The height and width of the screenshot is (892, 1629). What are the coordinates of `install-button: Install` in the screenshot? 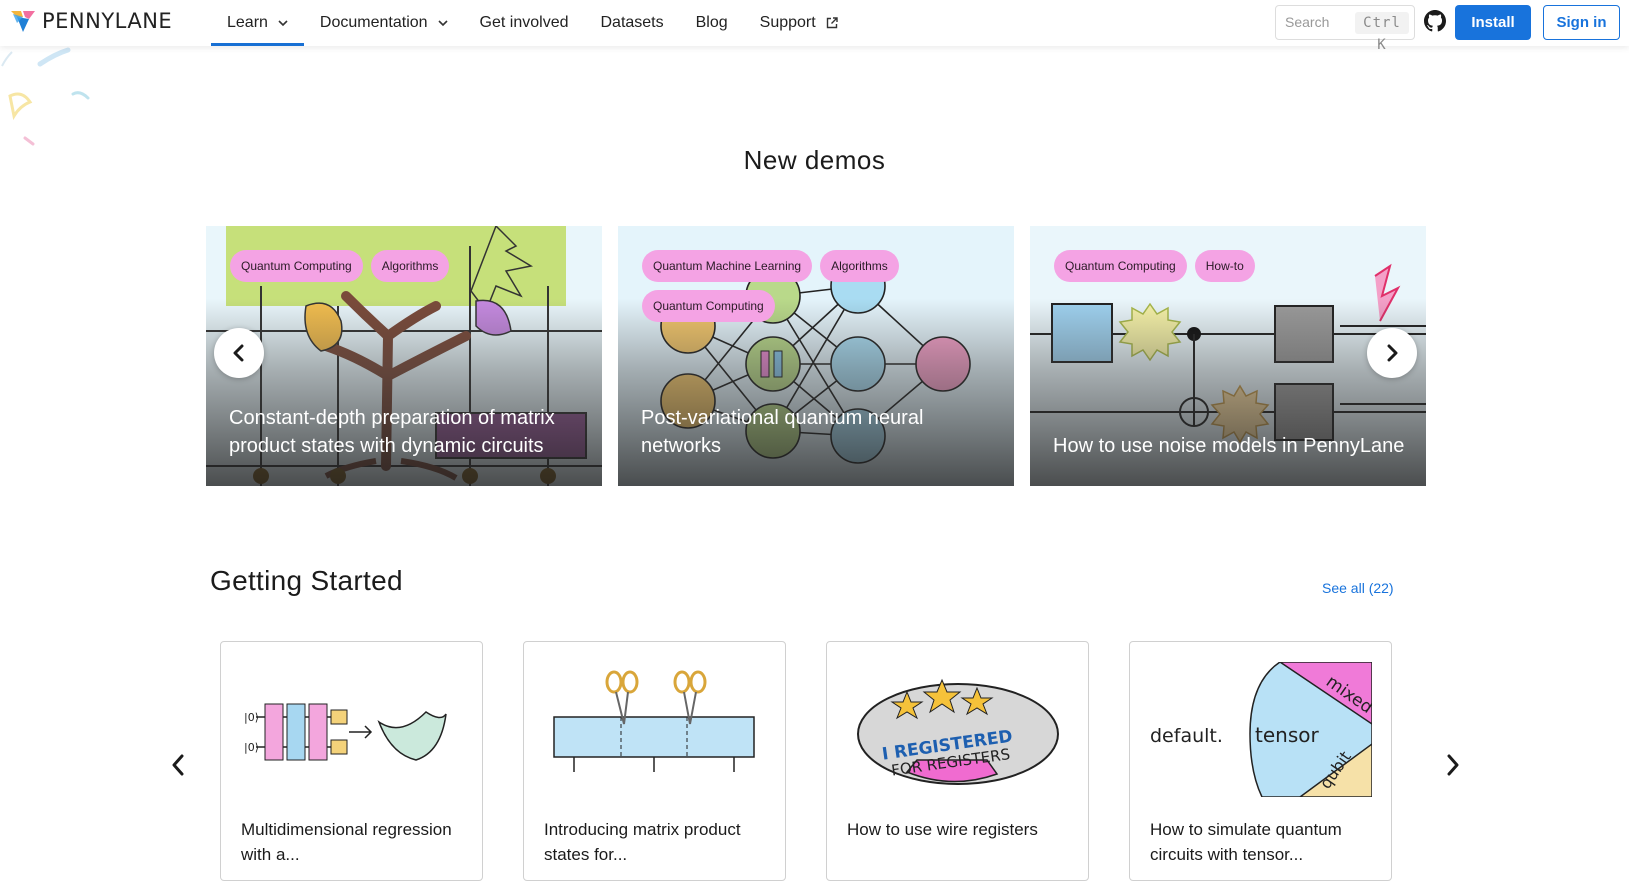 It's located at (1493, 22).